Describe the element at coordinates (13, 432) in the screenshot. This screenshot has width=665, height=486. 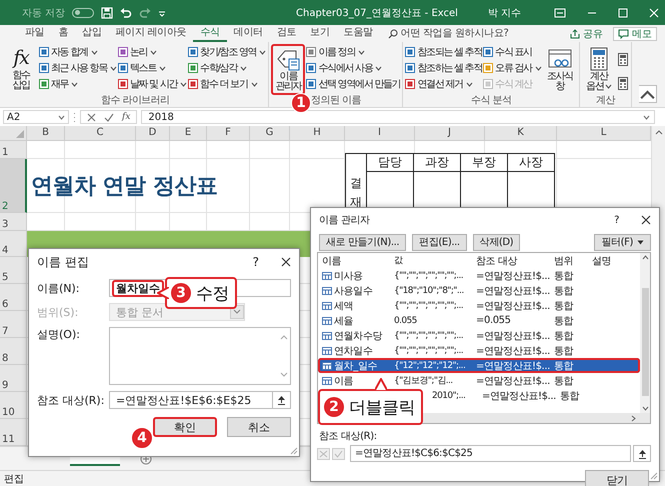
I see `row-header: 11` at that location.